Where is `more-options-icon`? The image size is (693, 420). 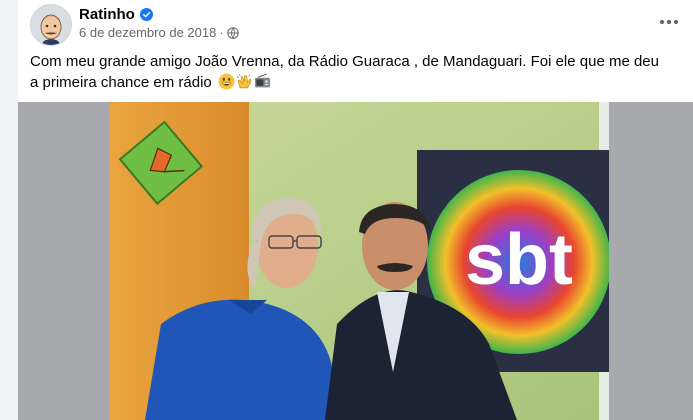
more-options-icon is located at coordinates (669, 22).